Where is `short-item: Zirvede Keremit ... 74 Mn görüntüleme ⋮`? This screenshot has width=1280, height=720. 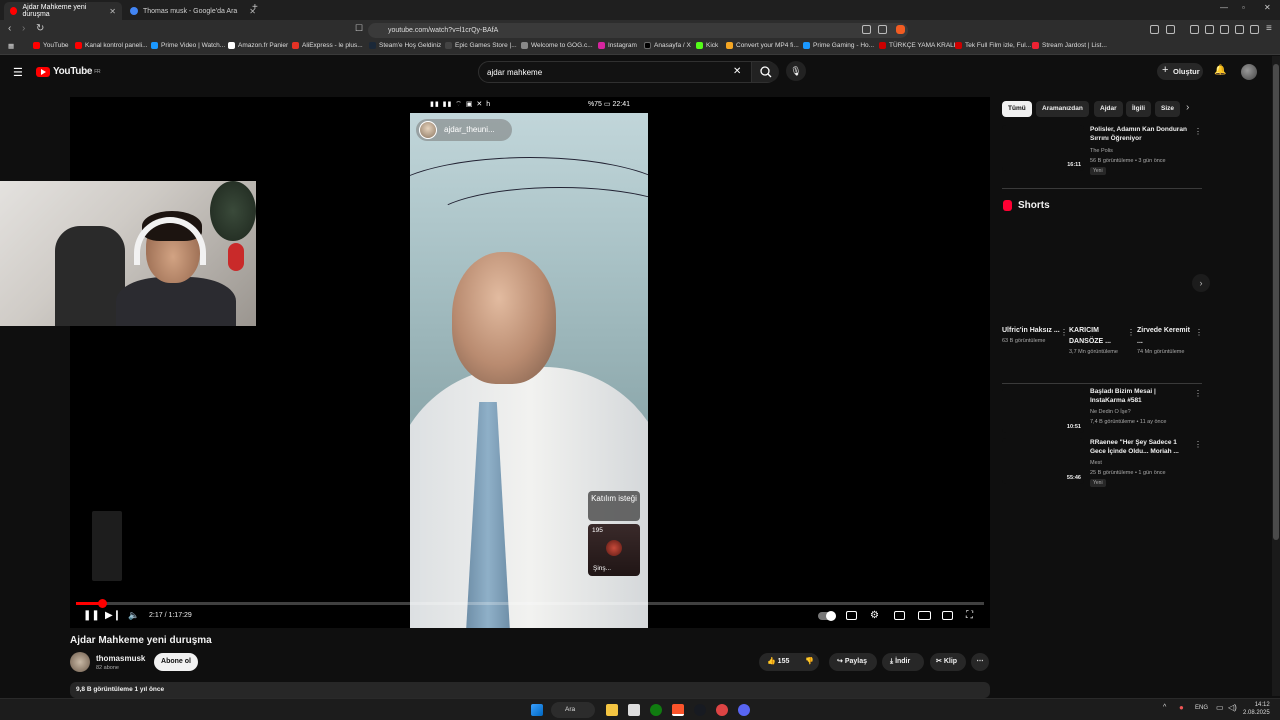
short-item: Zirvede Keremit ... 74 Mn görüntüleme ⋮ is located at coordinates (1170, 340).